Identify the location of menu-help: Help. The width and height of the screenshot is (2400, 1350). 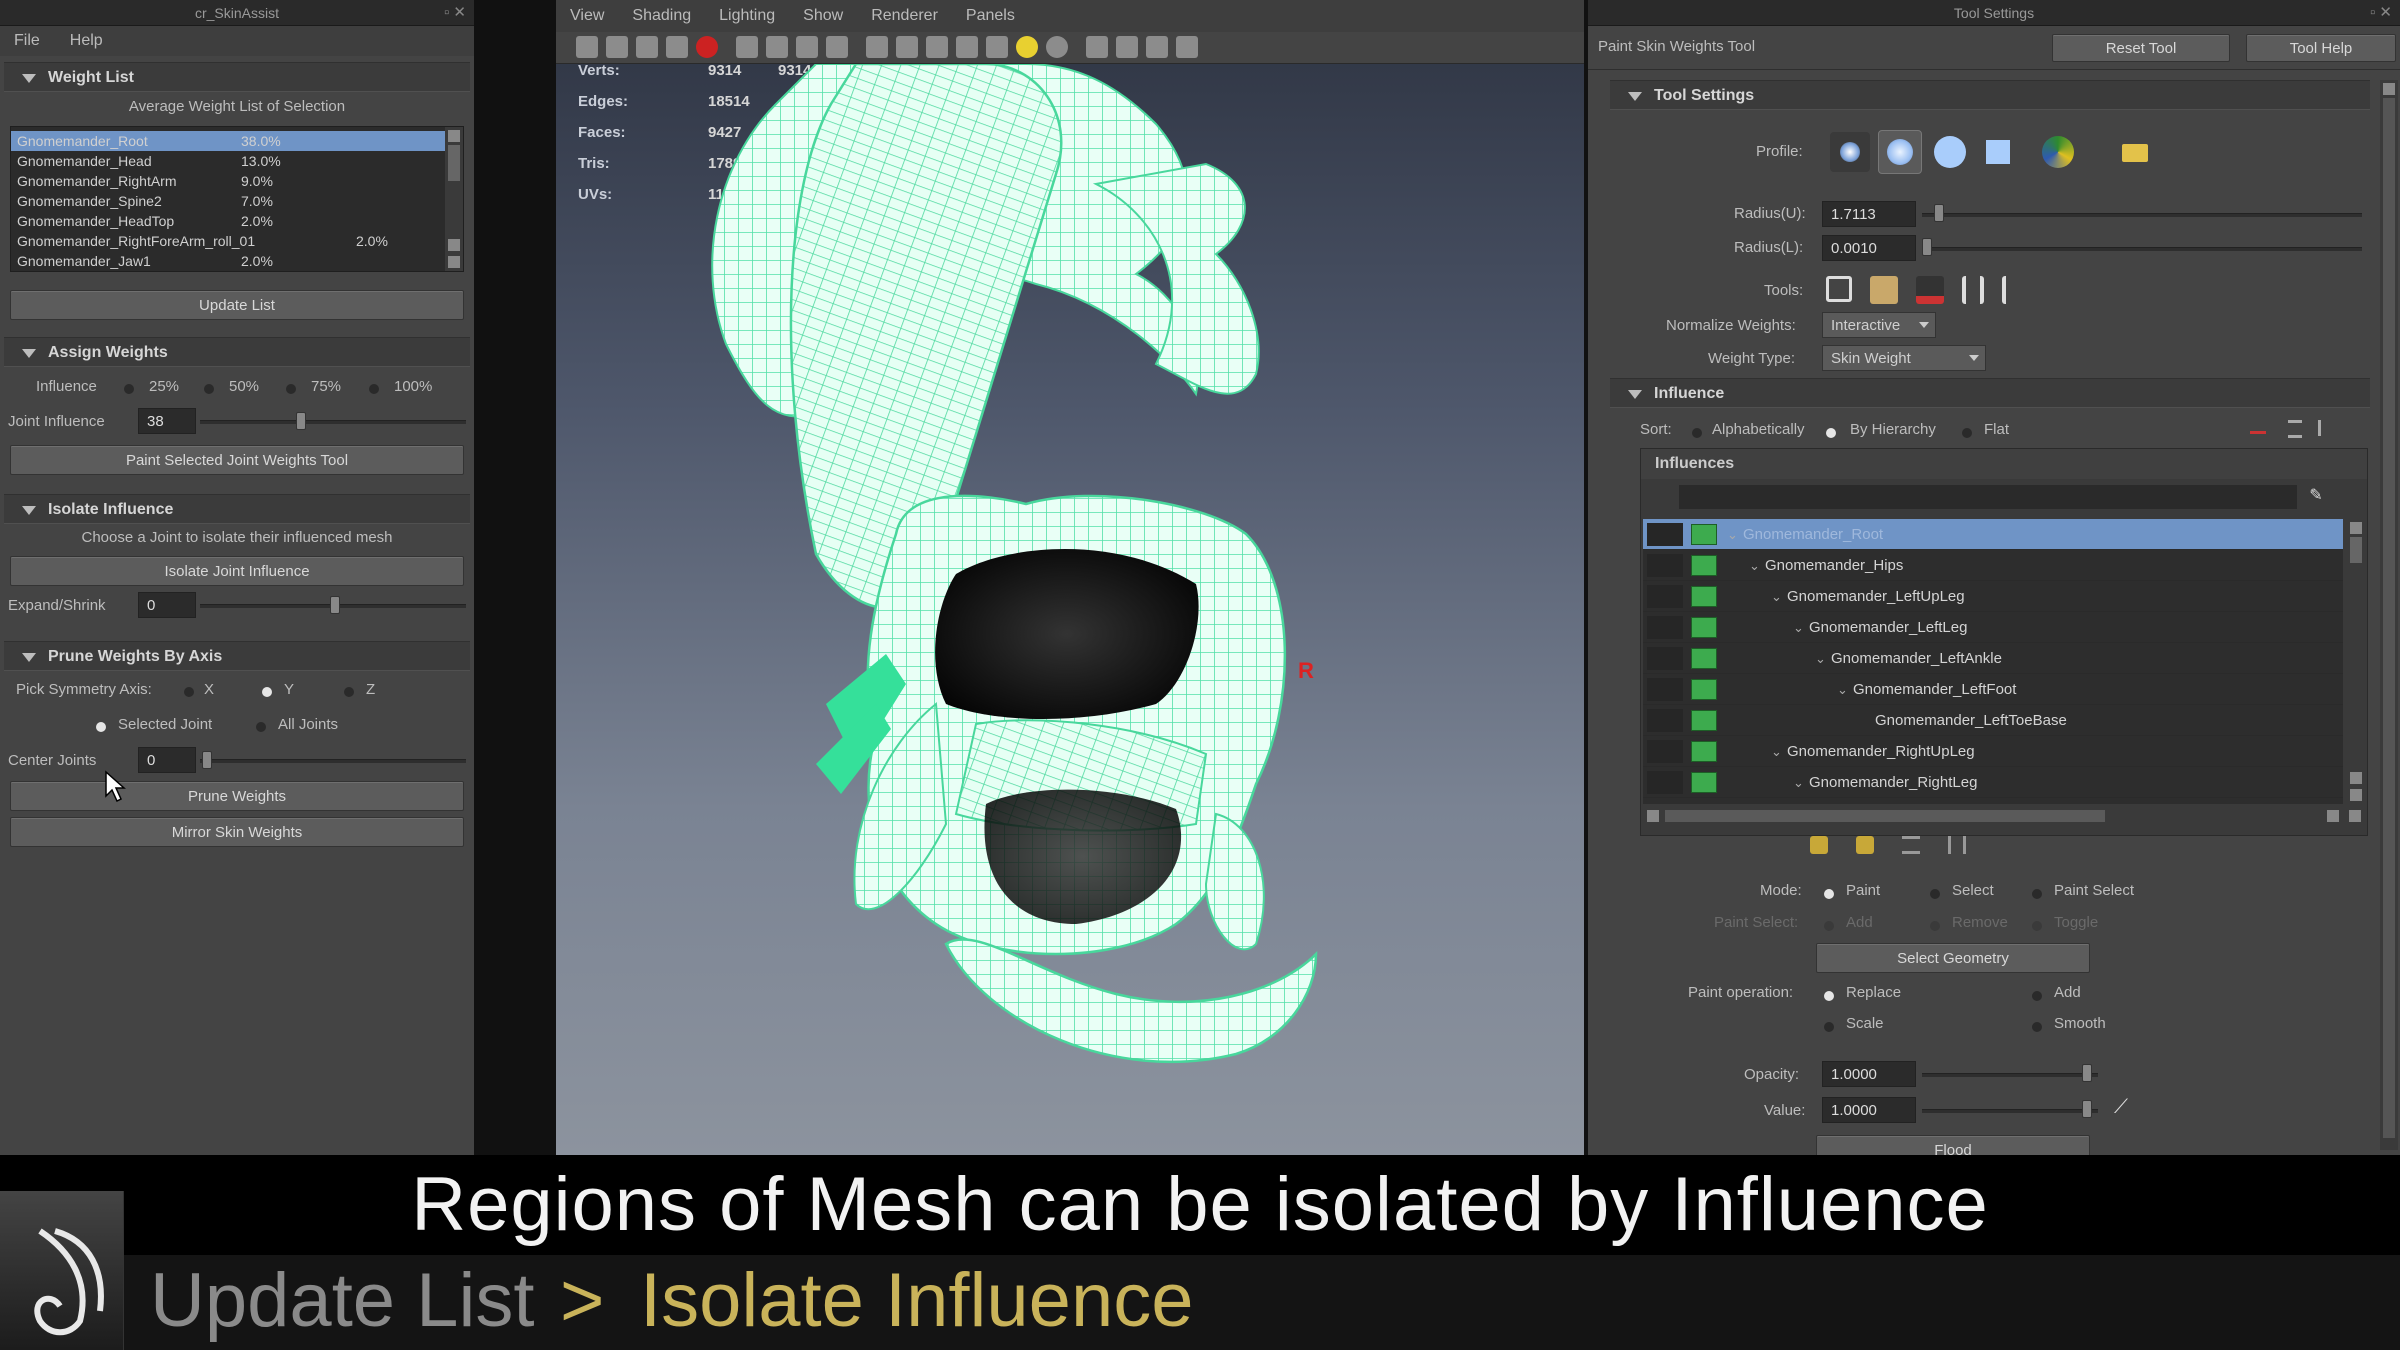
(86, 41).